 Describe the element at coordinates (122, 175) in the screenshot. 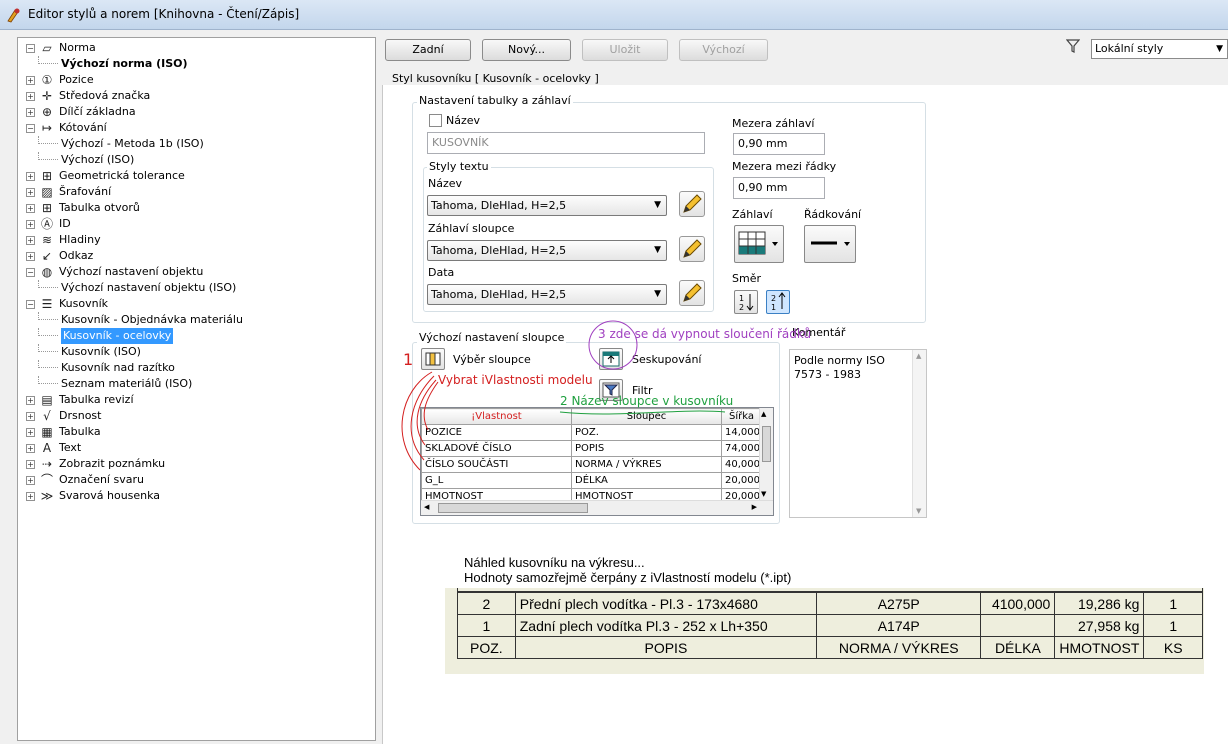

I see `tree-item-label: Geometrická tolerance` at that location.